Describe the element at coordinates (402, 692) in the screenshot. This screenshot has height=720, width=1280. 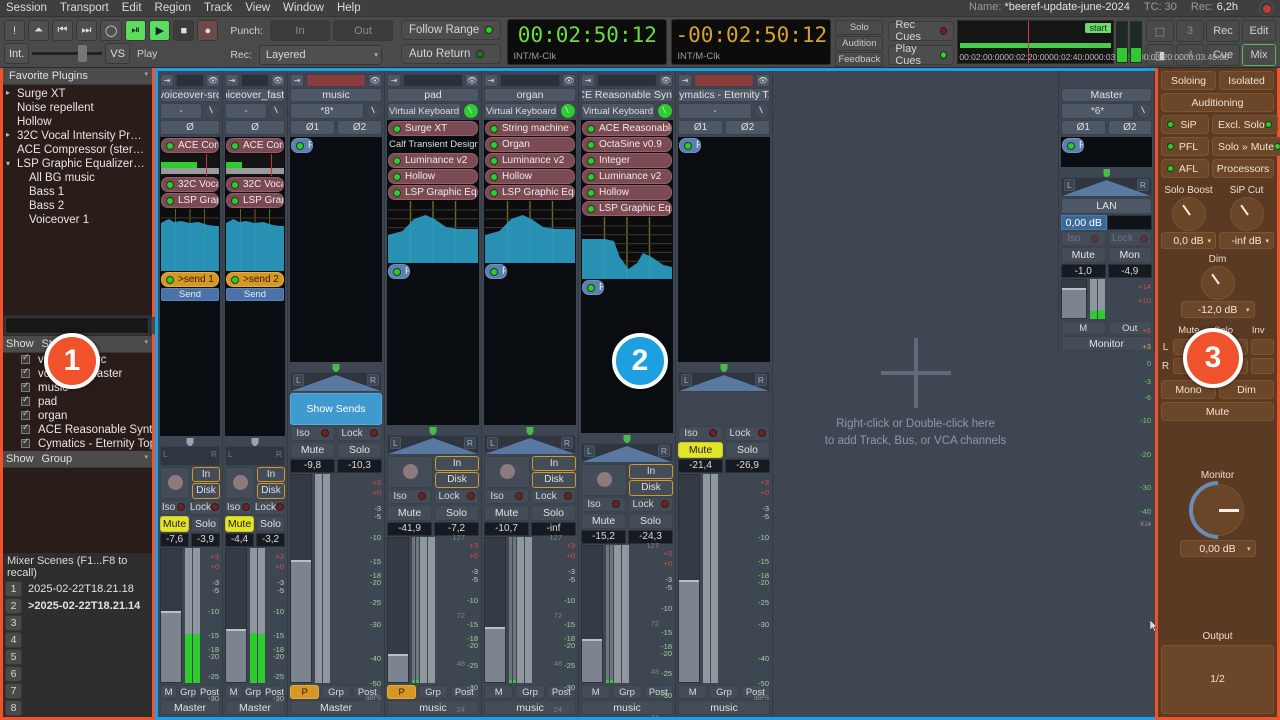
I see `metering-point-button: P` at that location.